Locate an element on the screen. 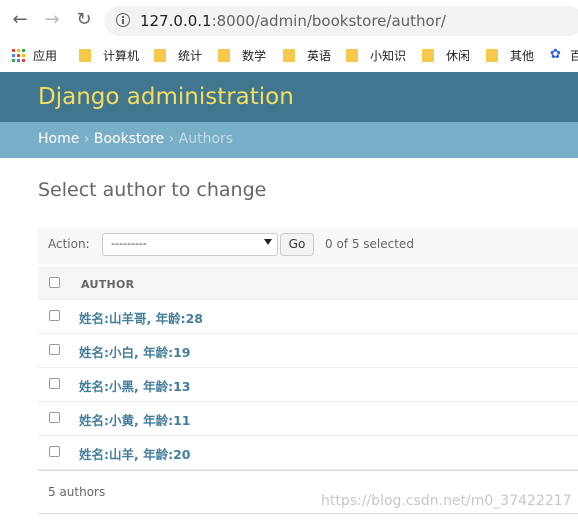  action-label: Action: is located at coordinates (69, 244).